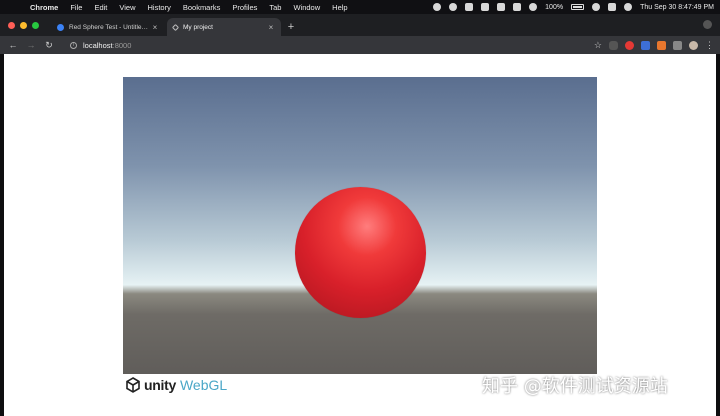 The height and width of the screenshot is (416, 720). I want to click on menu-edit: Edit, so click(100, 7).